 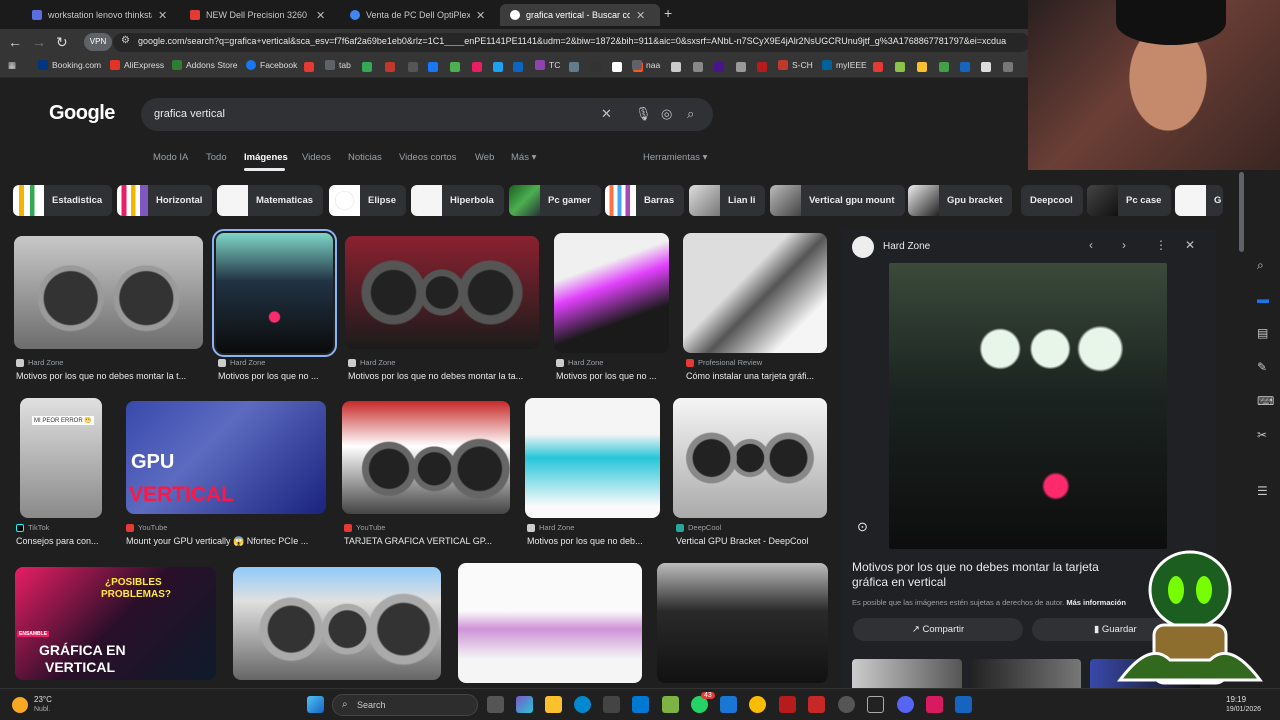 What do you see at coordinates (906, 246) in the screenshot?
I see `preview-source: Hard Zone` at bounding box center [906, 246].